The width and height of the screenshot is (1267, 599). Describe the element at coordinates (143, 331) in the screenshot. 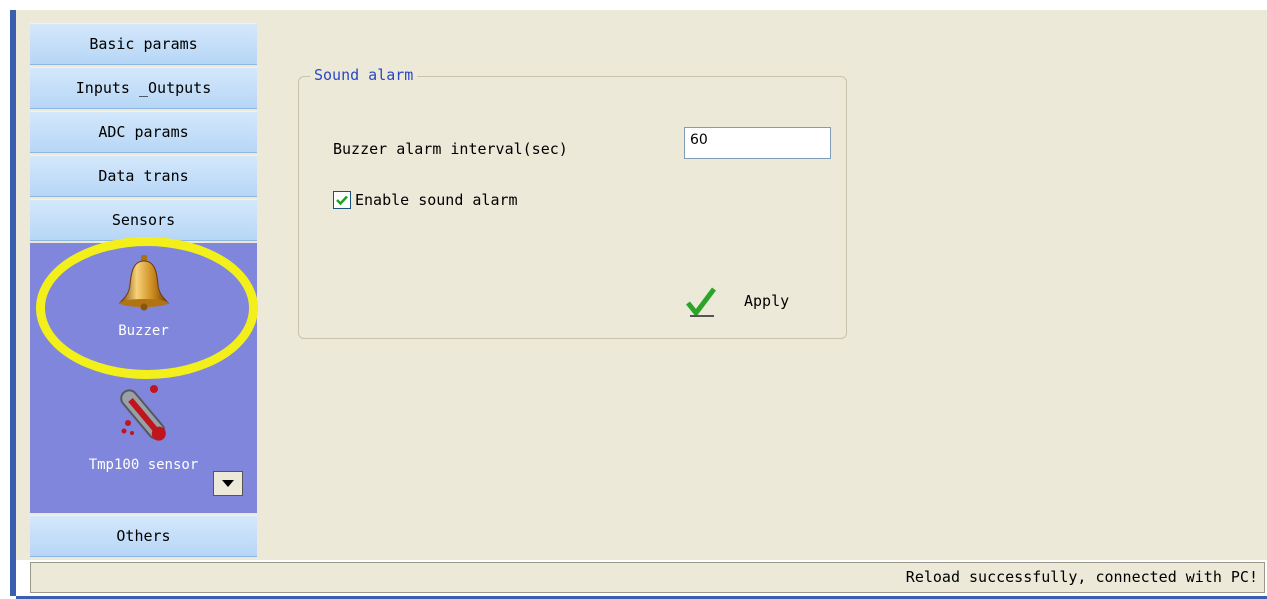

I see `panel-item-label: Buzzer` at that location.